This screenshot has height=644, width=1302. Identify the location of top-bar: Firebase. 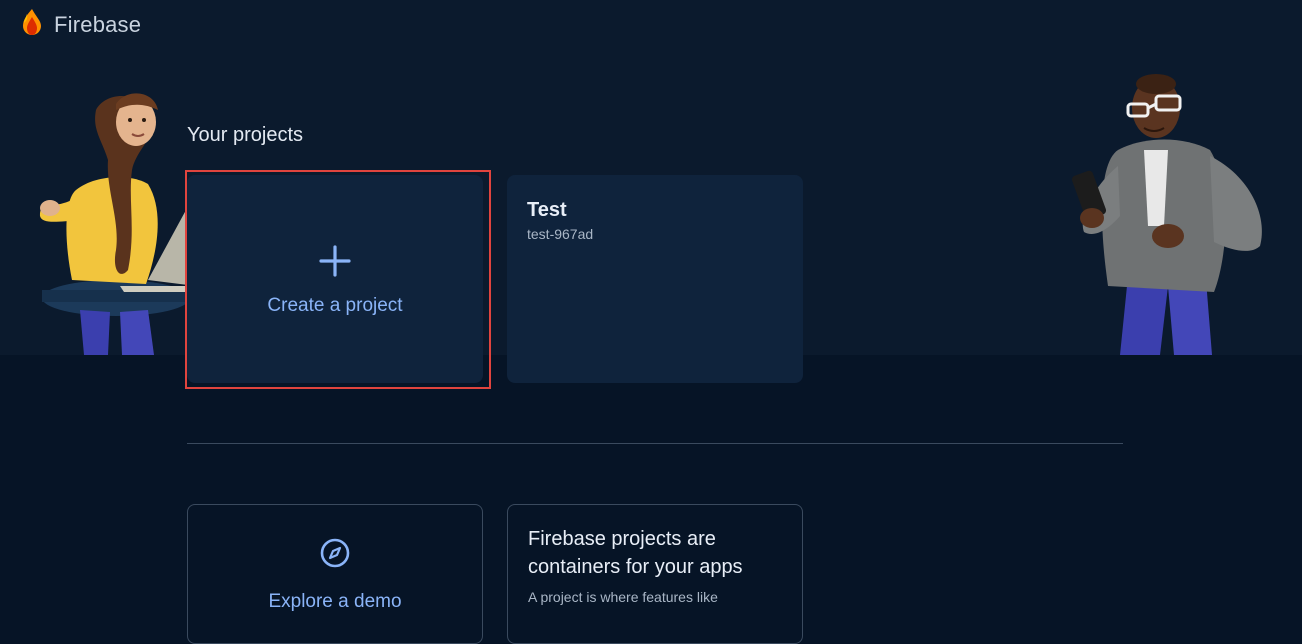
(651, 24).